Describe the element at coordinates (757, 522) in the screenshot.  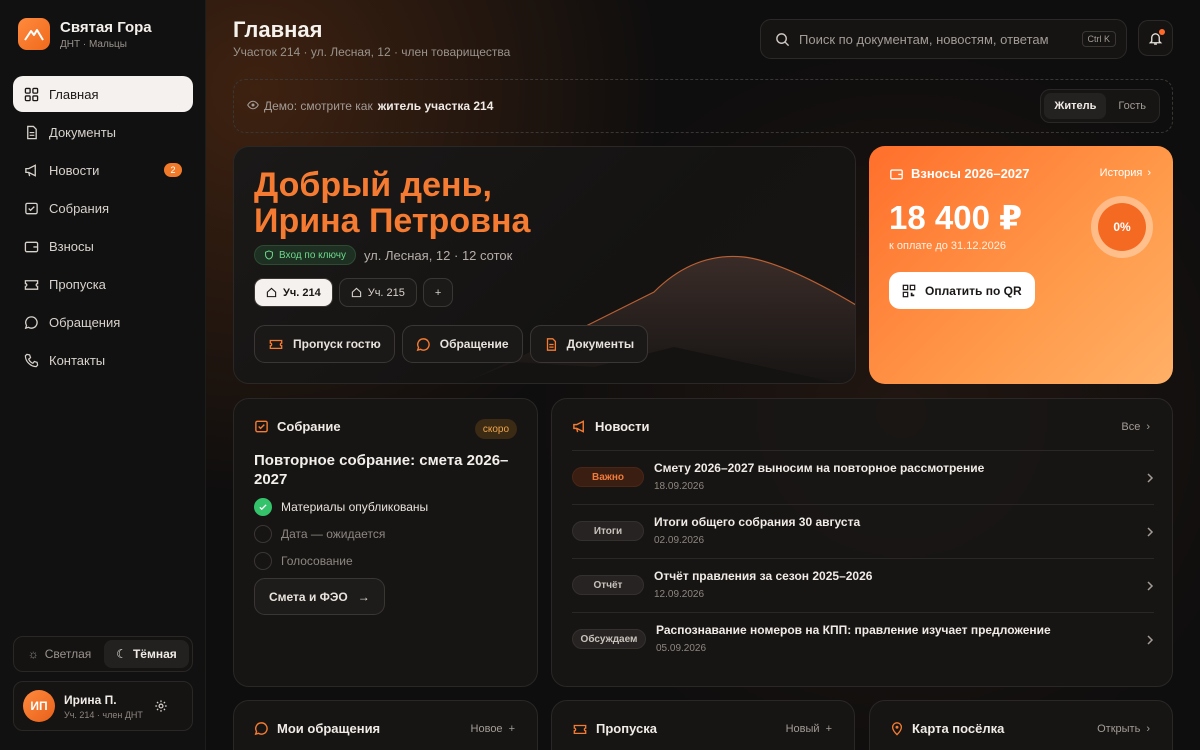
I see `news-item-title: Итоги общего собрания 30 августа` at that location.